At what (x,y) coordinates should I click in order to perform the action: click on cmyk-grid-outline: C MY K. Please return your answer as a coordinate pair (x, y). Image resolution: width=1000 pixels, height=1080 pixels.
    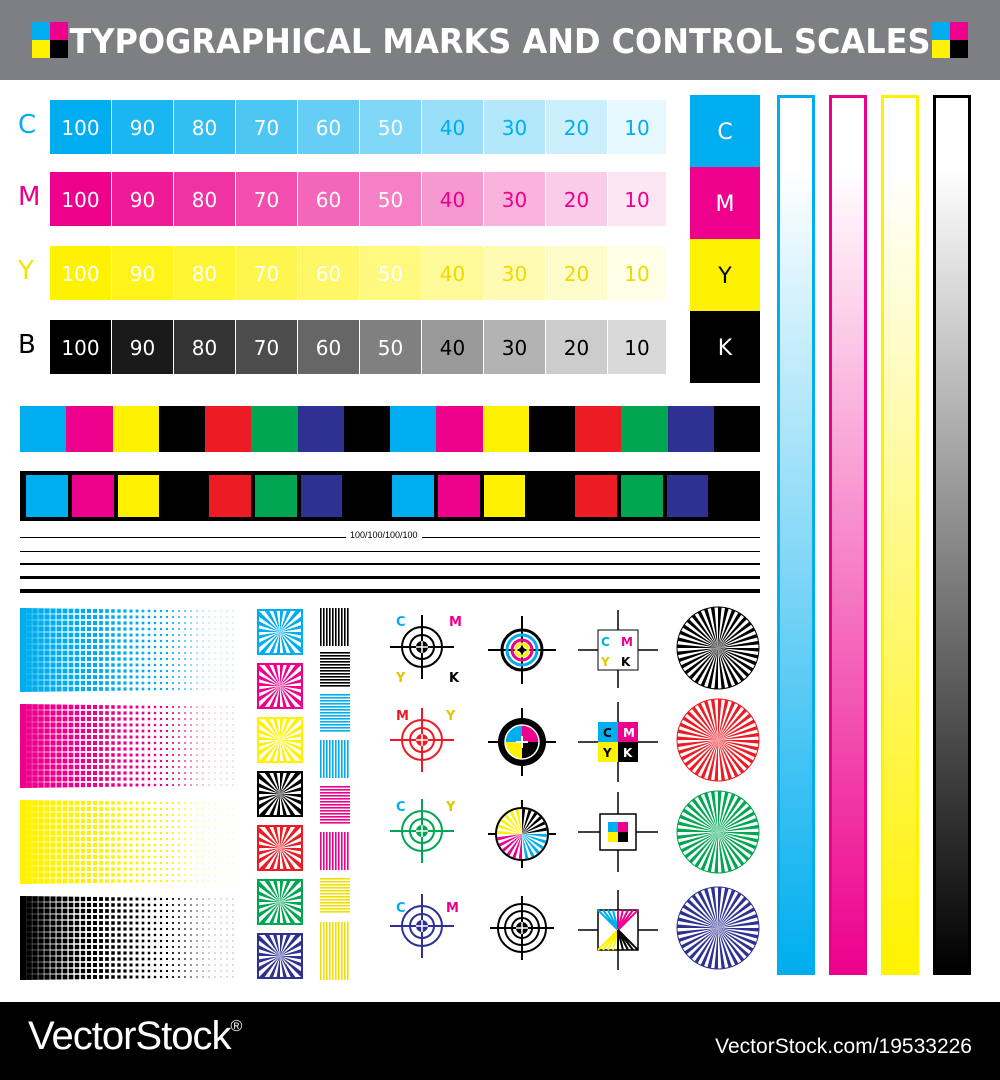
    Looking at the image, I should click on (618, 649).